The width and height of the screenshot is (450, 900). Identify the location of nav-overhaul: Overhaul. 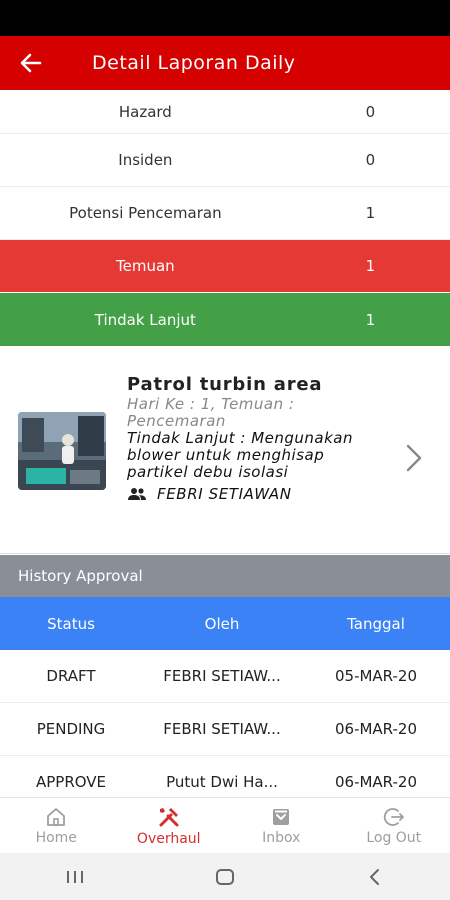
(169, 825).